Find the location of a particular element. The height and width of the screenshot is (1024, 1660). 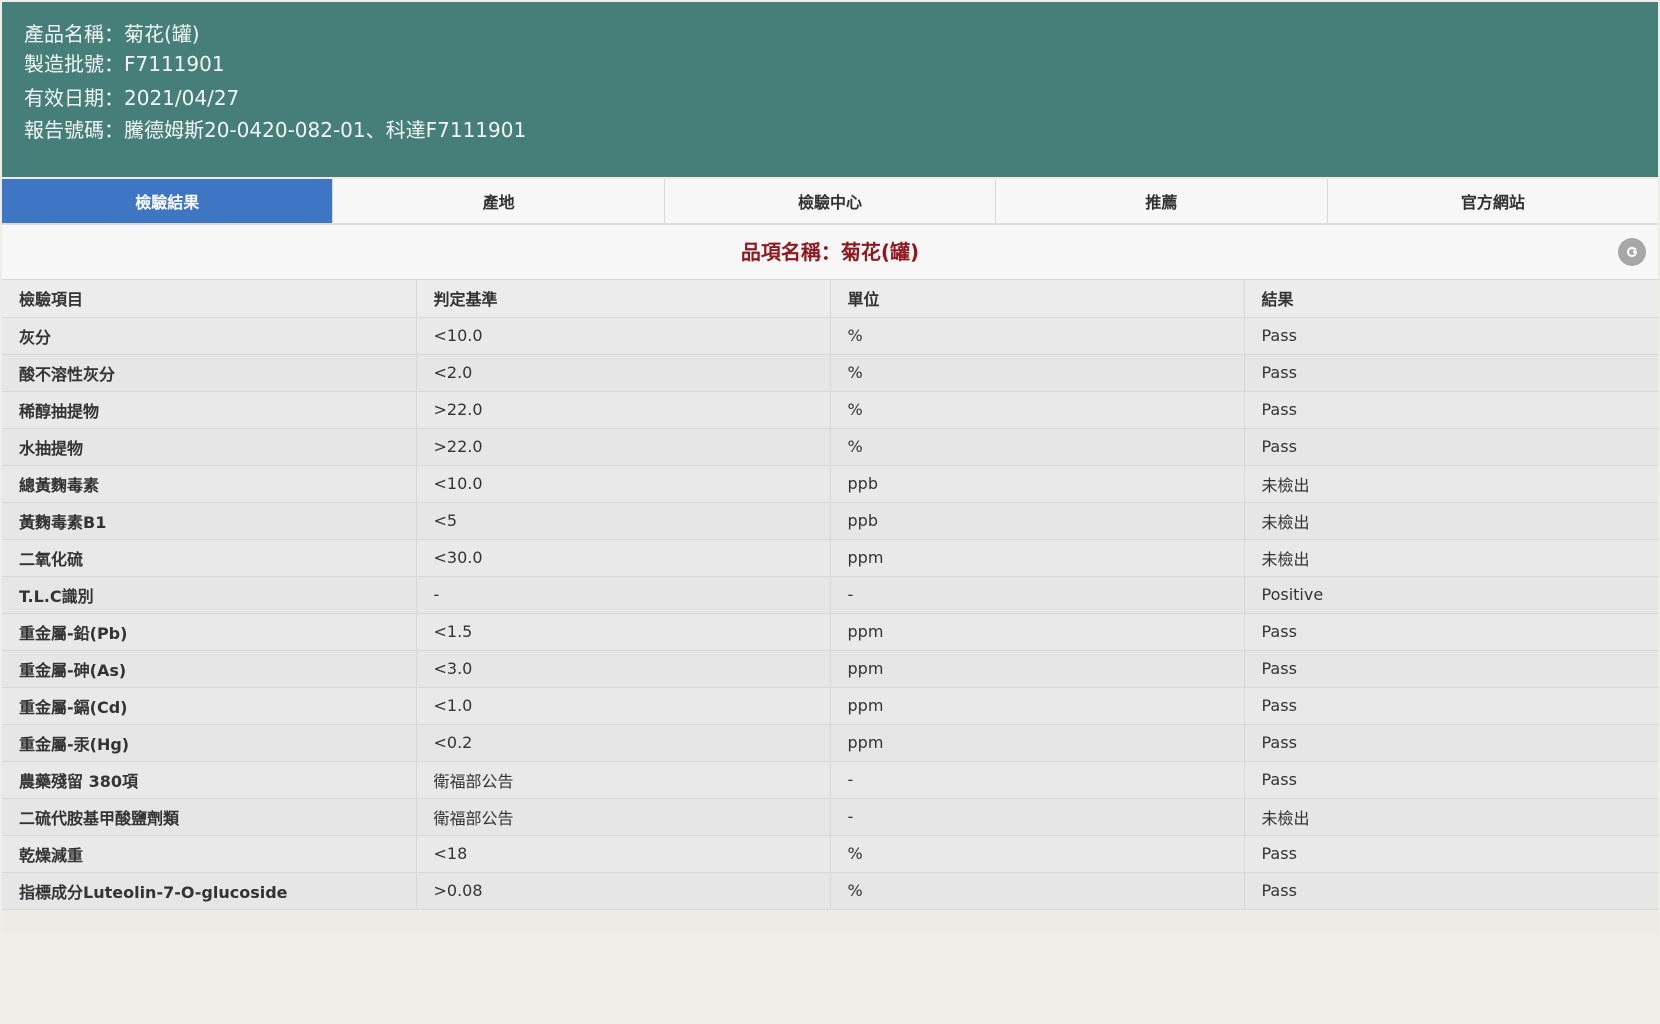

table-row: 黃麴毒素B1 <5 ppb 未檢出 is located at coordinates (830, 521).